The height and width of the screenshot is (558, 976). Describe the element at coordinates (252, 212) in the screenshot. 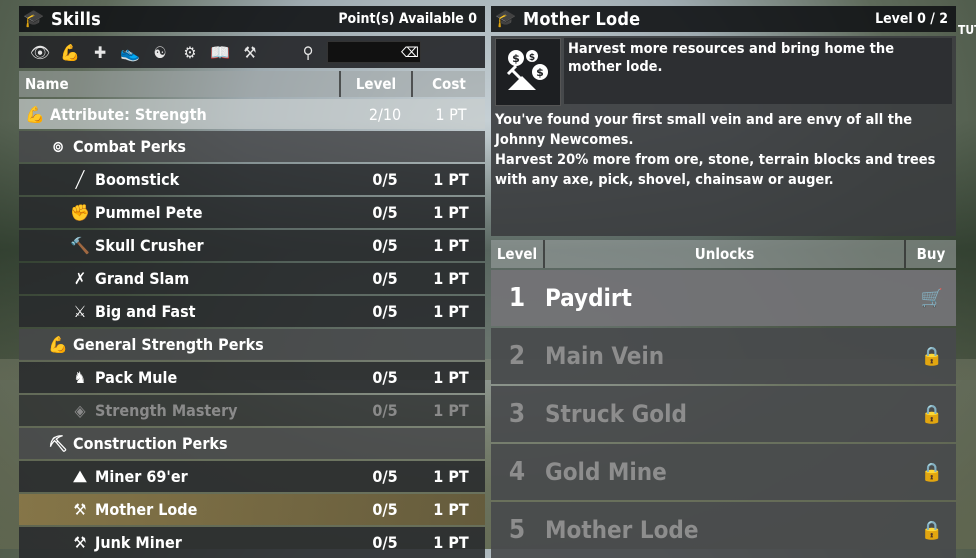

I see `perk-row-pummel-pete: ✊ Pummel Pete 0/5 1 PT` at that location.